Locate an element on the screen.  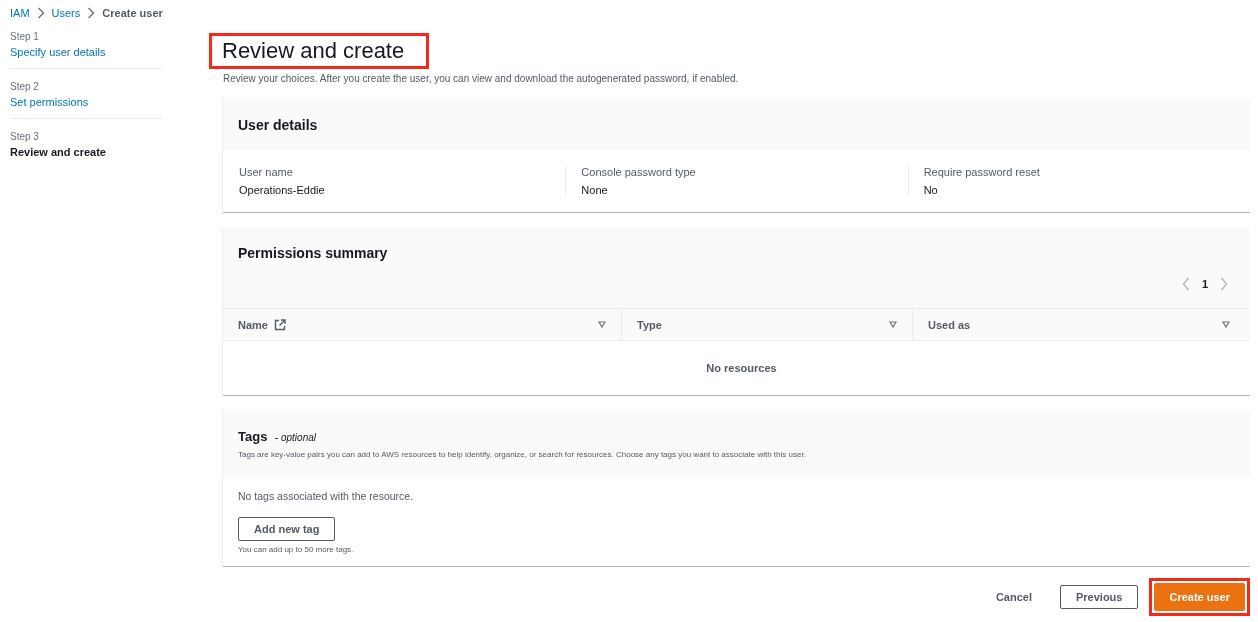
step-number: Step 3 is located at coordinates (25, 136).